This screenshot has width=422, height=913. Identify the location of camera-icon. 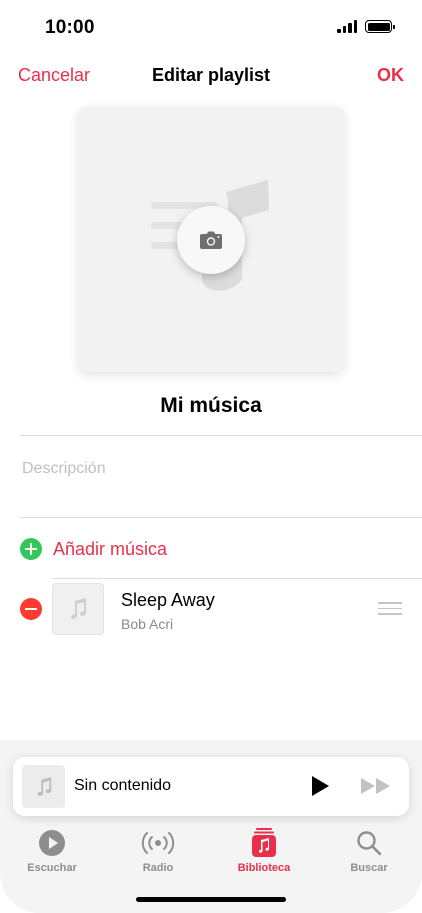
(211, 240).